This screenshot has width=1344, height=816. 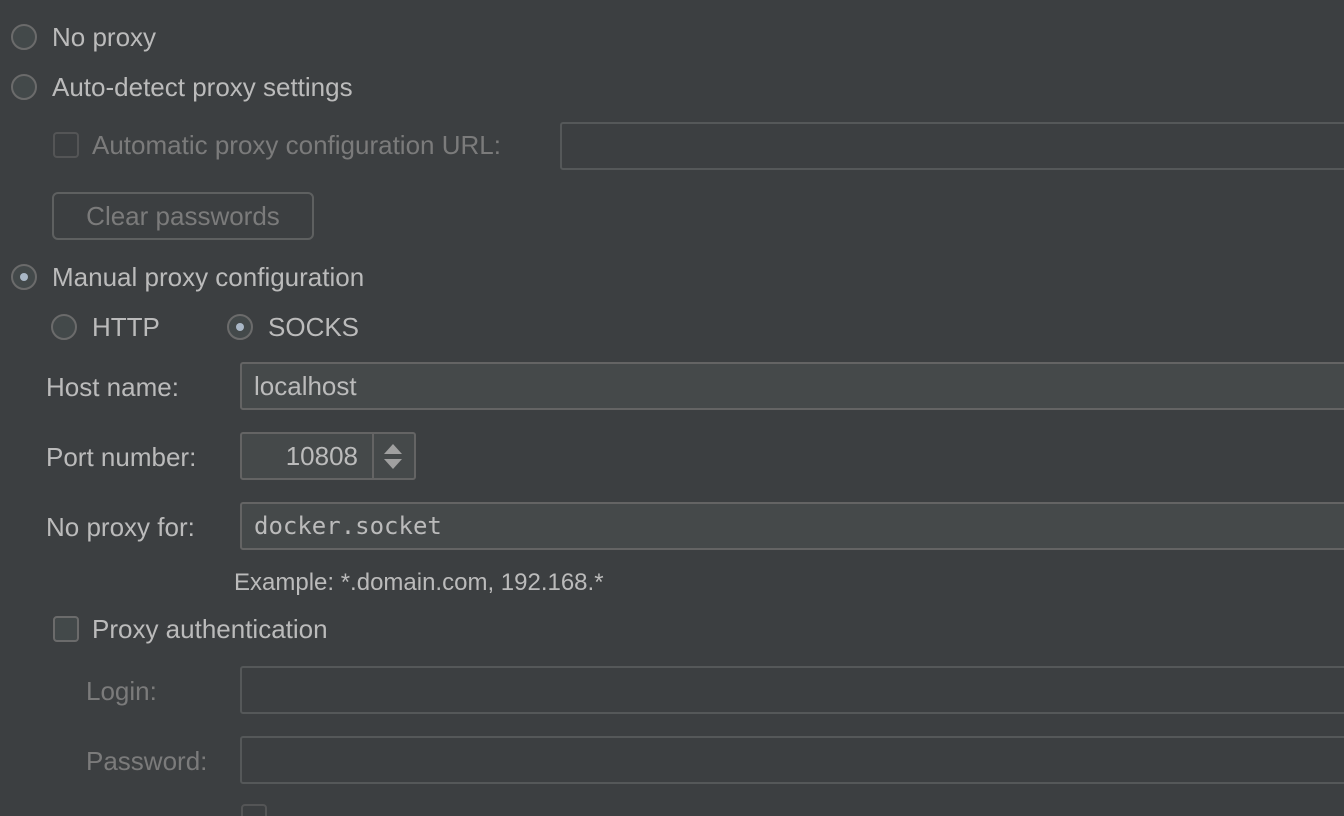 I want to click on proxy-auth-label: Proxy authentication, so click(x=210, y=629).